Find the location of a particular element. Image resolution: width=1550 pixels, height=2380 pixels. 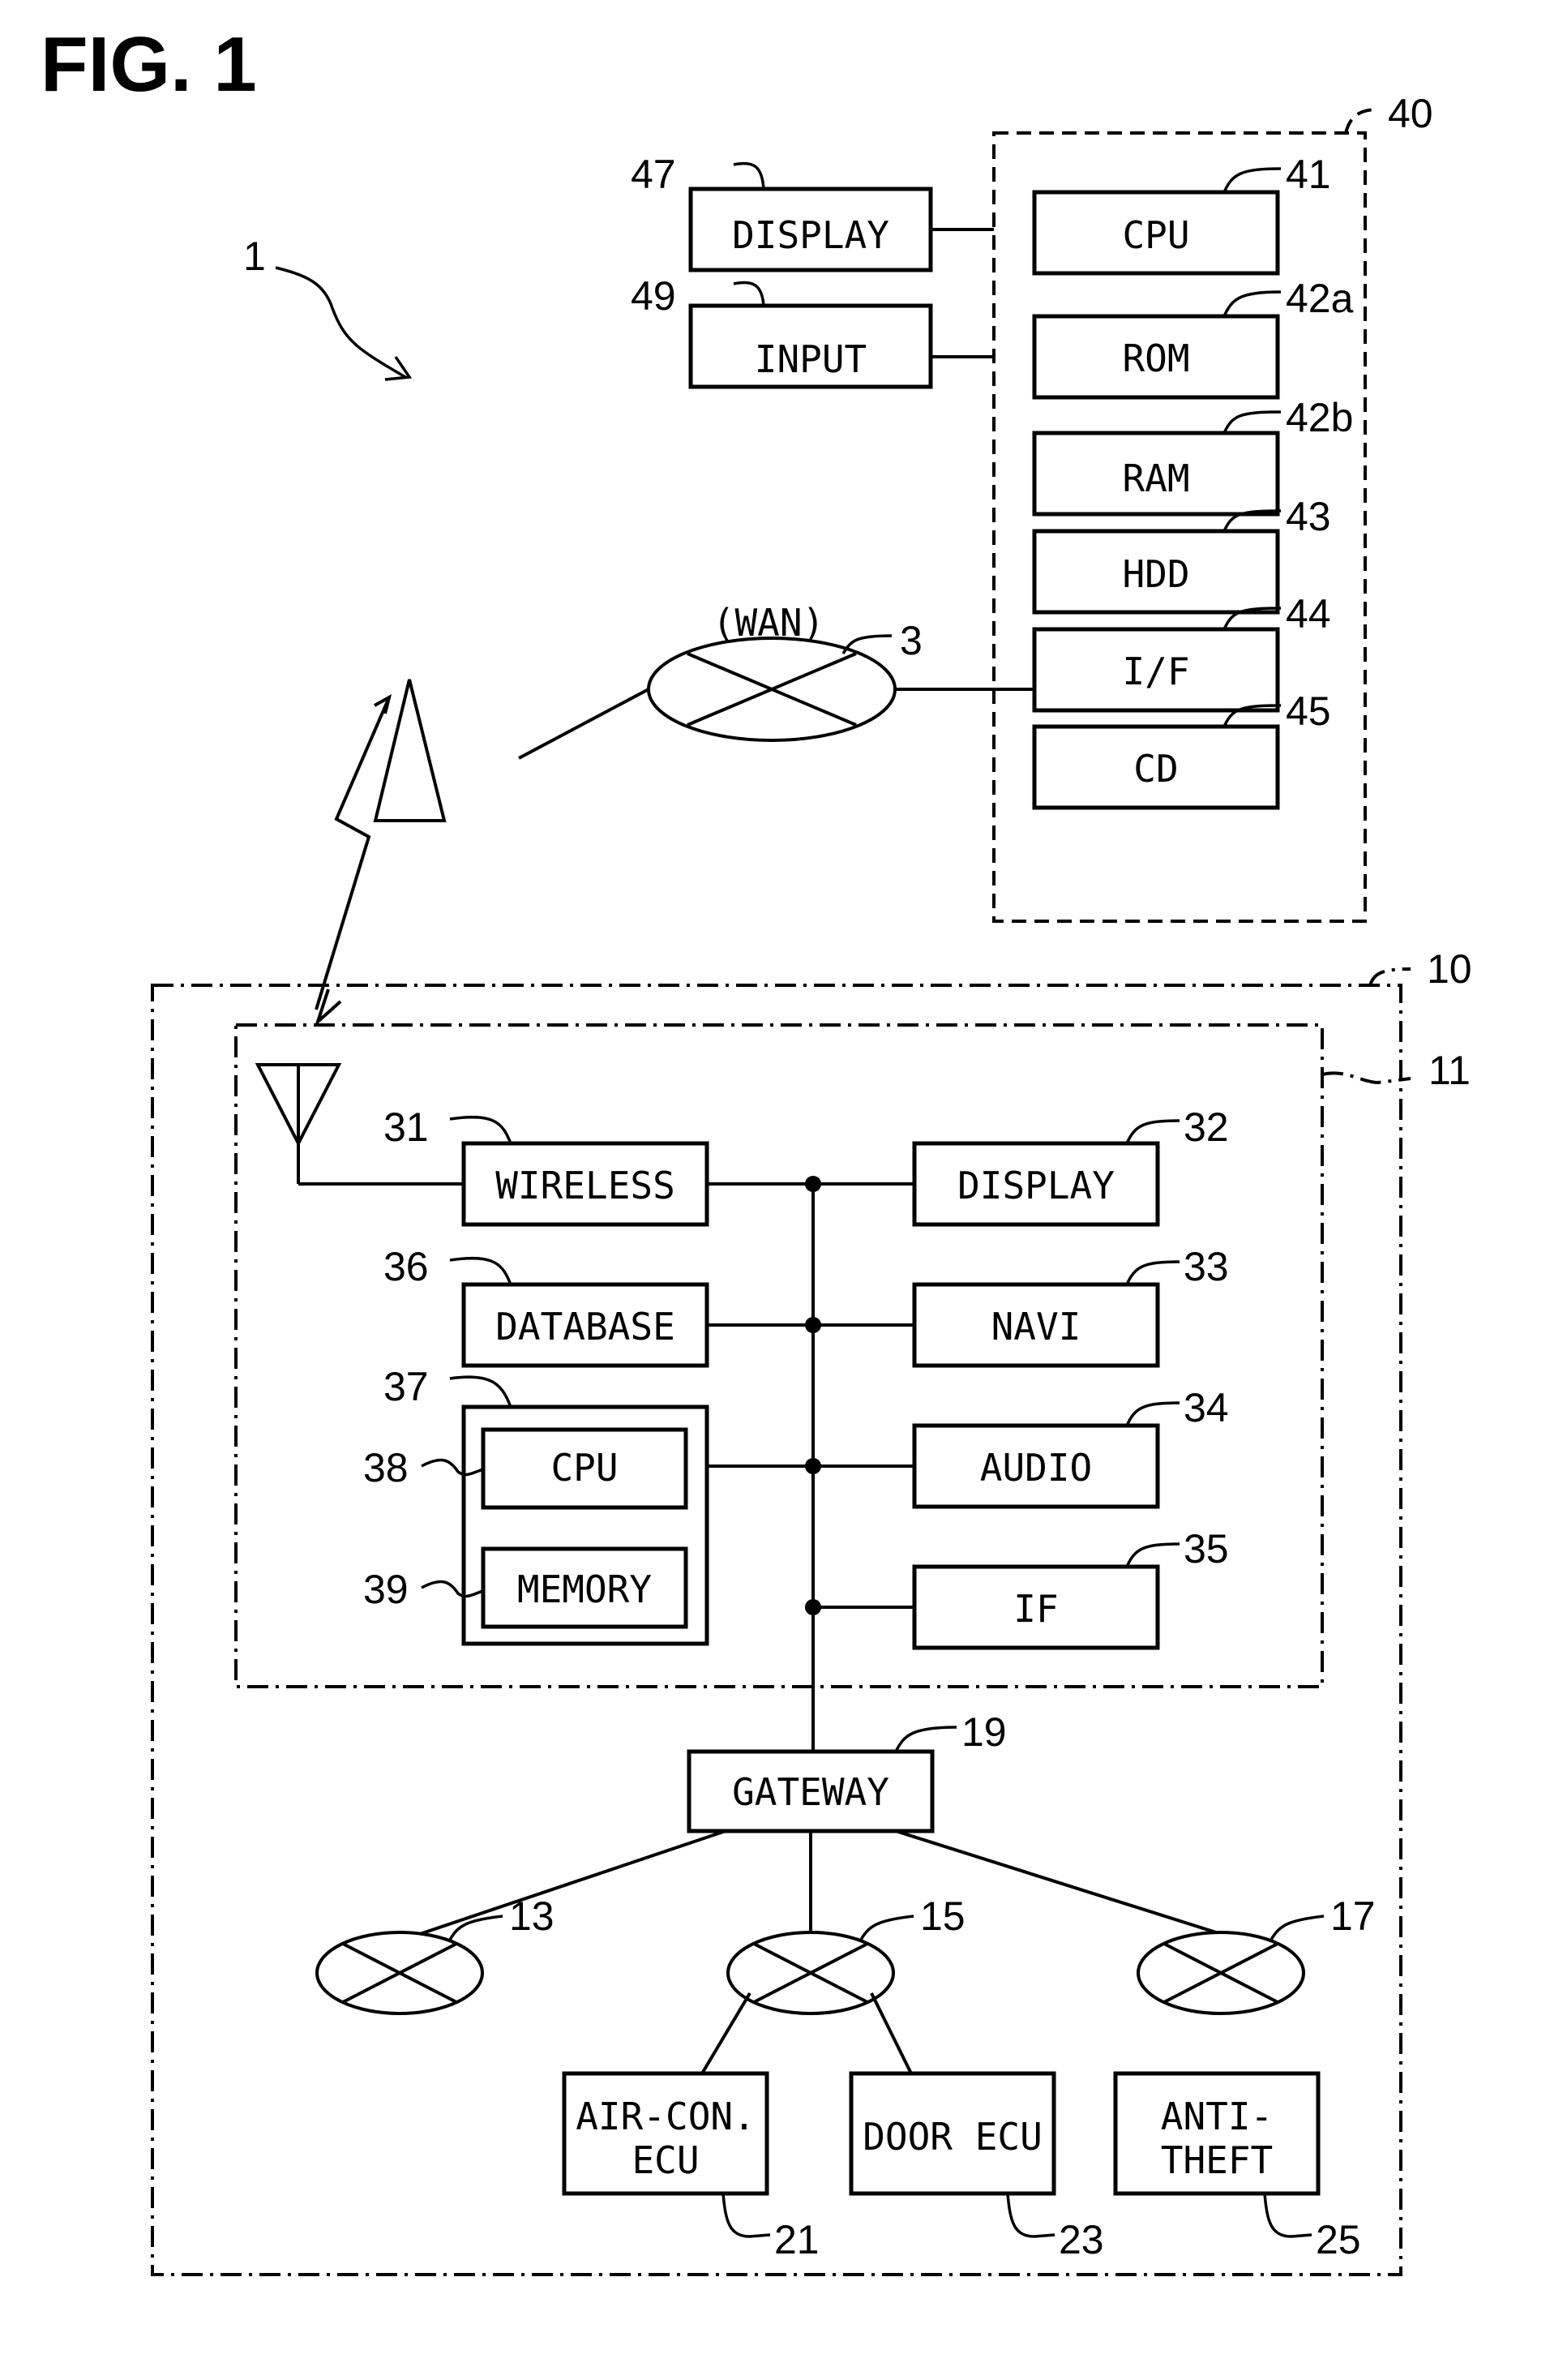

unit-navi-ref: 33 is located at coordinates (1207, 1266).